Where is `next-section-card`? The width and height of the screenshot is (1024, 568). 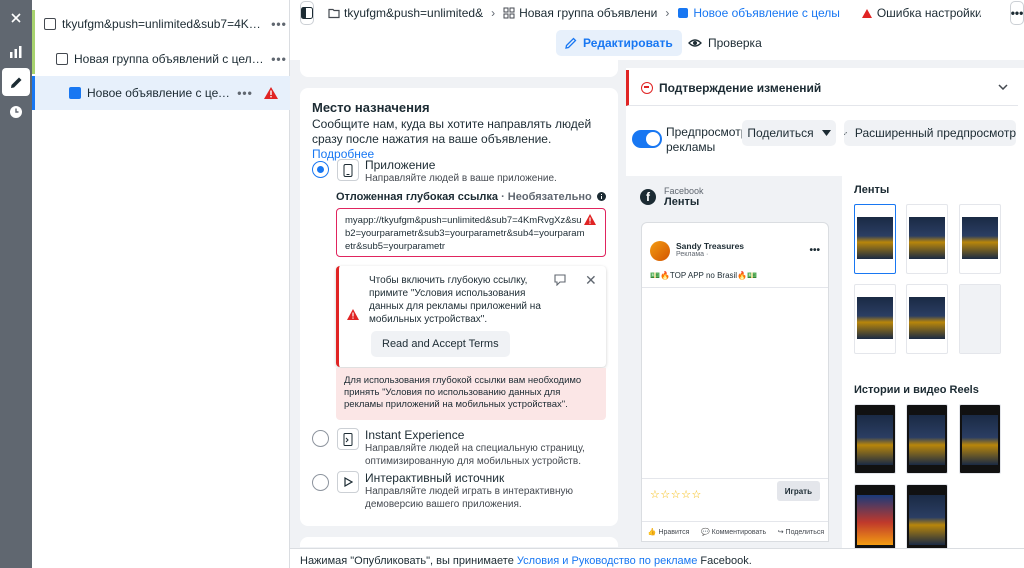 next-section-card is located at coordinates (459, 542).